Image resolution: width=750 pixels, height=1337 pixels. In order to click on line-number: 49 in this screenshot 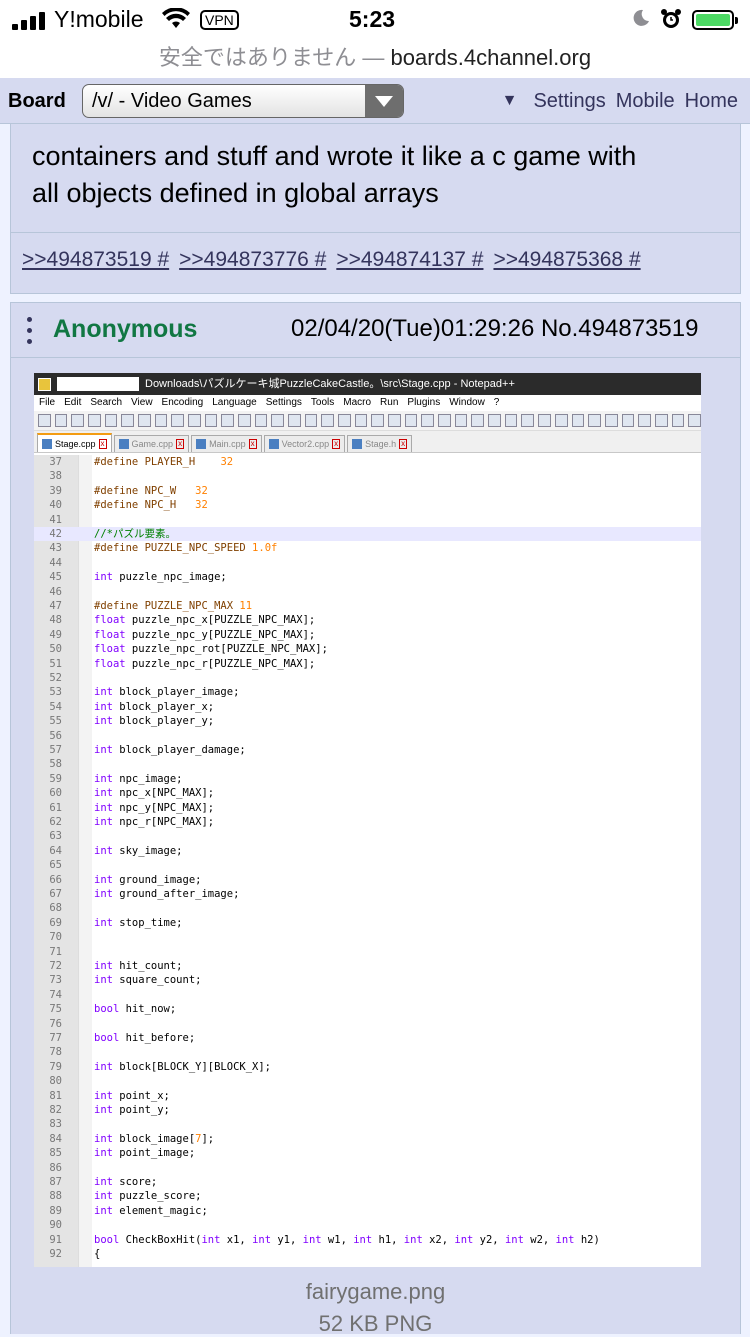, I will do `click(55, 634)`.